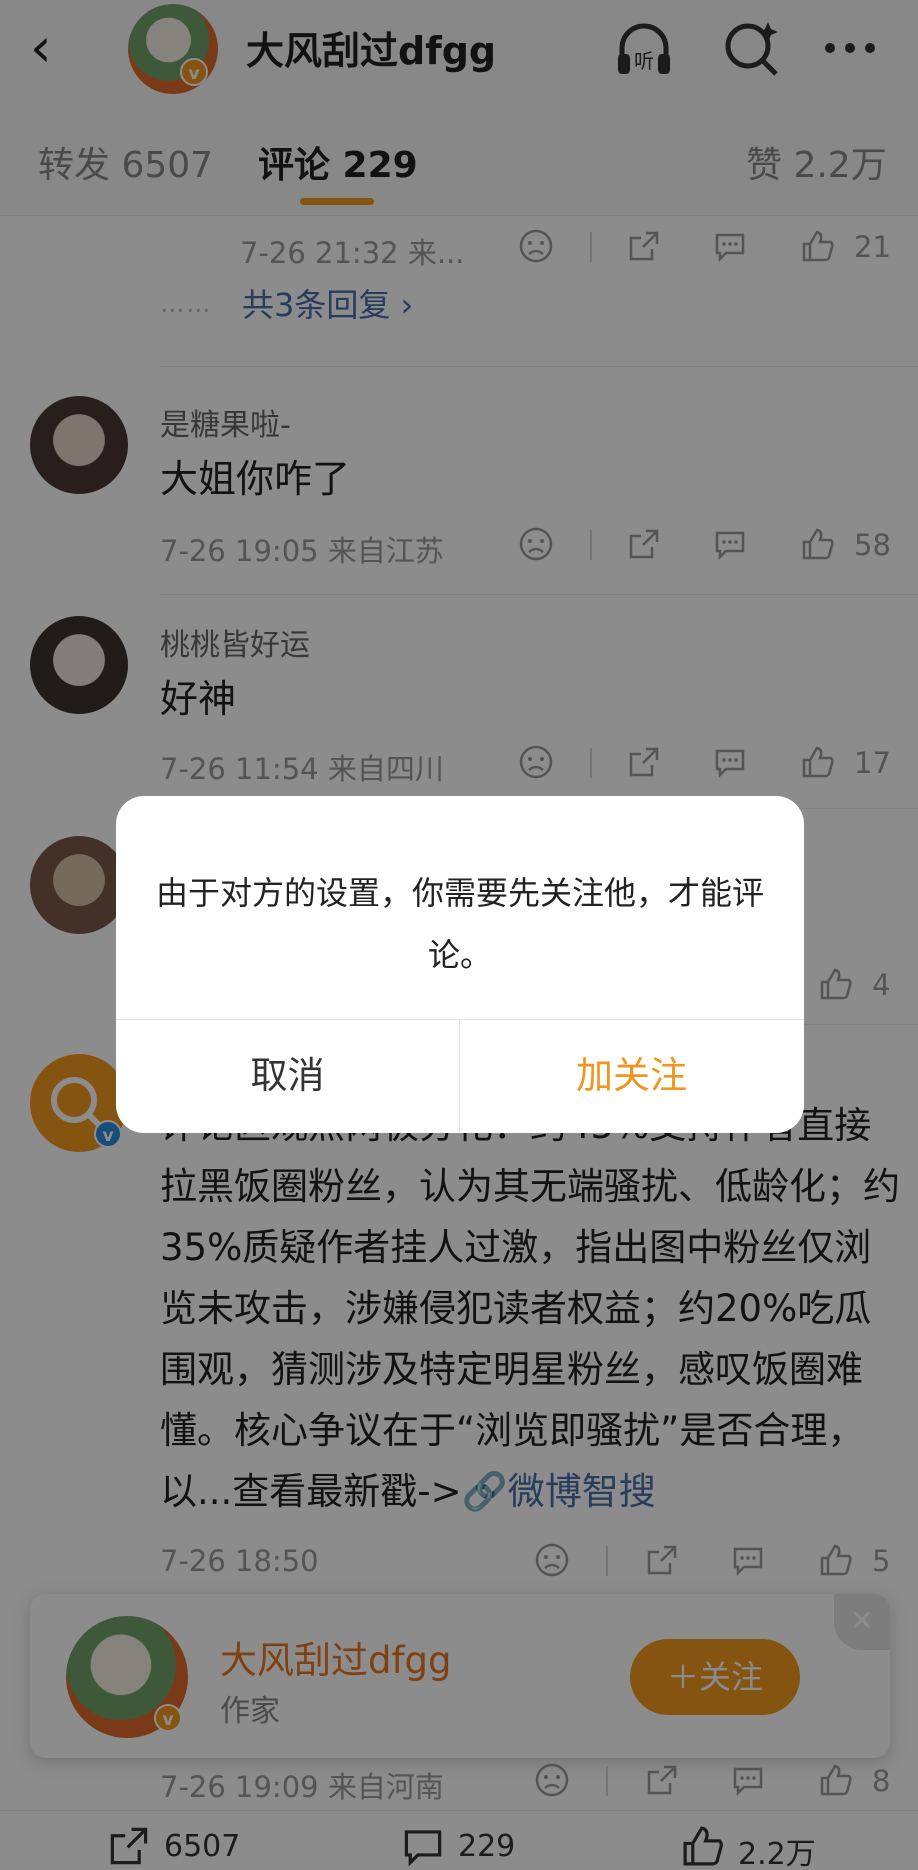 This screenshot has width=918, height=1870. What do you see at coordinates (287, 1076) in the screenshot?
I see `cancel-button: 取消` at bounding box center [287, 1076].